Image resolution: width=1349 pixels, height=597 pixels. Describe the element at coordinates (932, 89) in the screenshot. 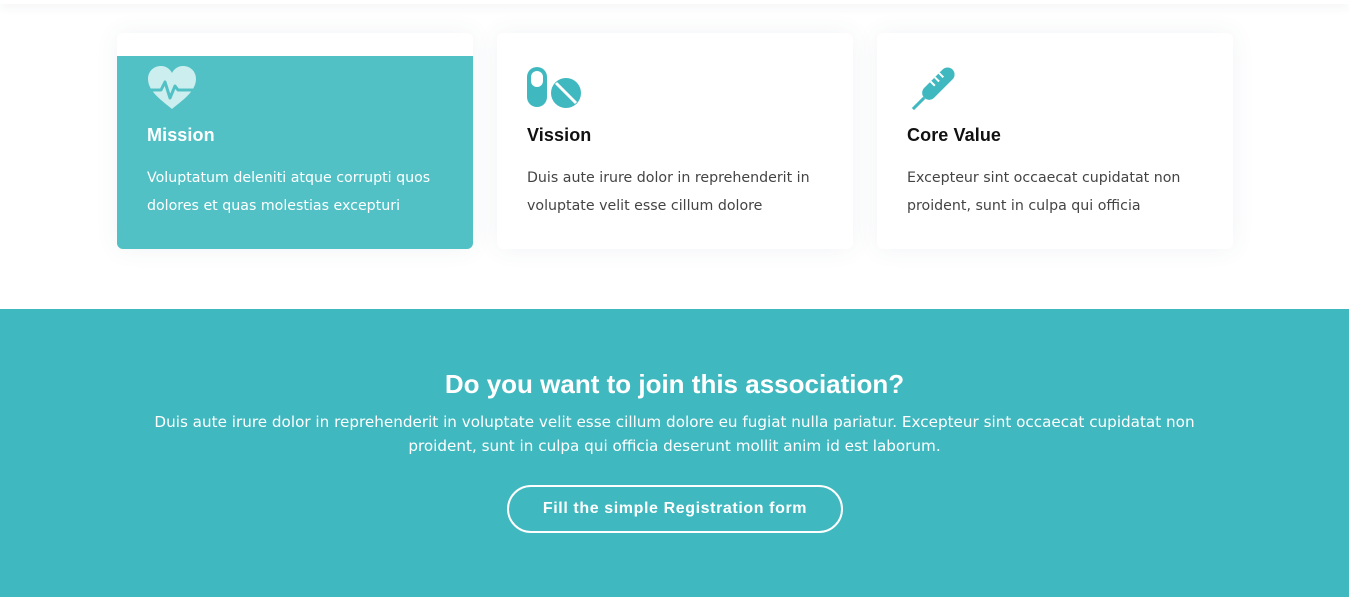

I see `thermometer-icon` at that location.